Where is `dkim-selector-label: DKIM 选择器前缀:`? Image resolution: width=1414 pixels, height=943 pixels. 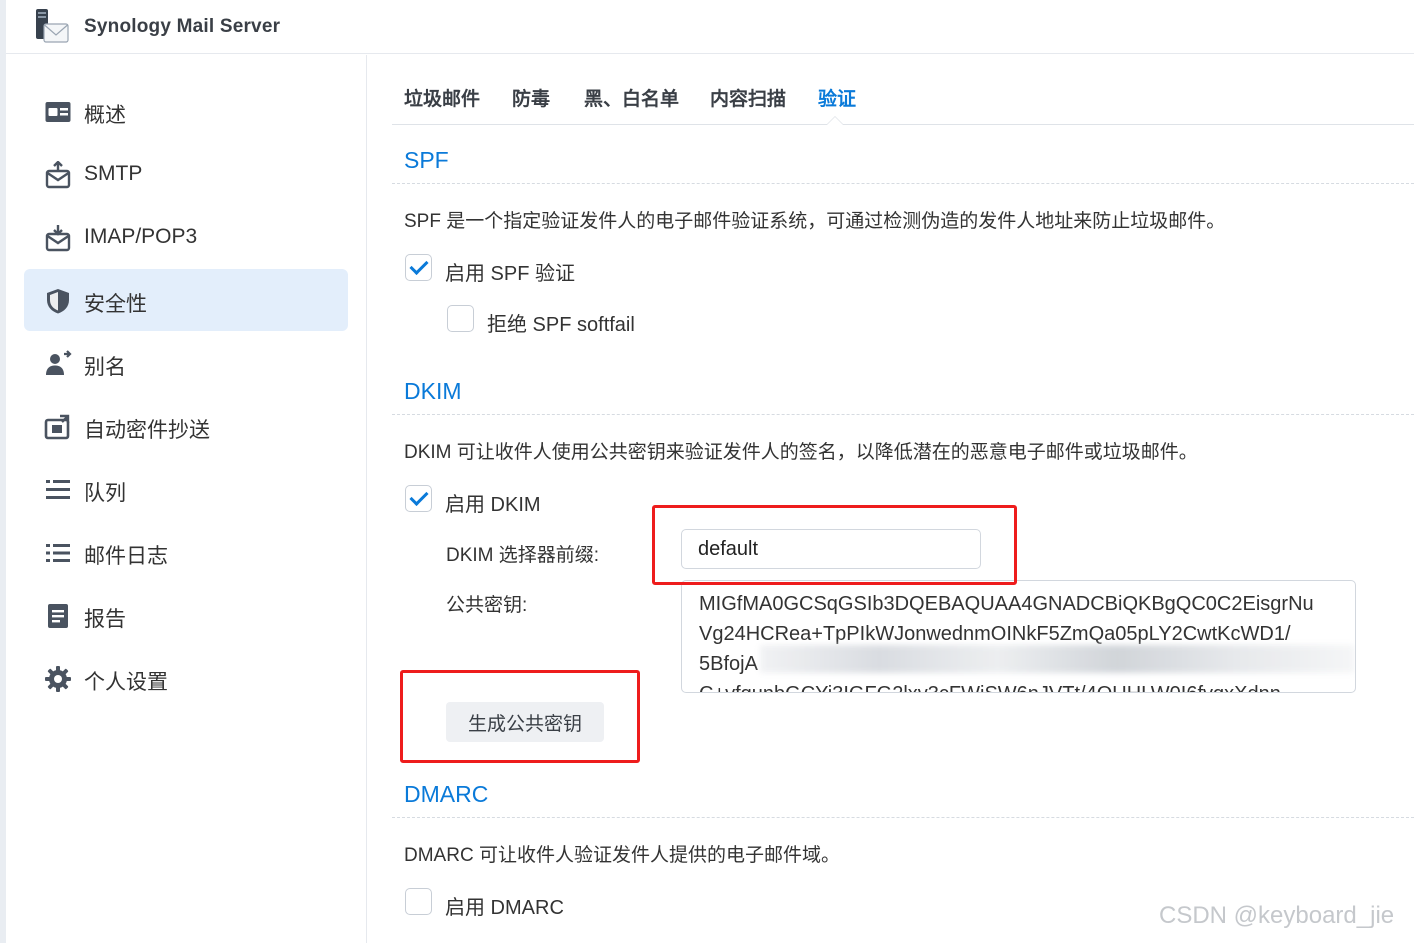 dkim-selector-label: DKIM 选择器前缀: is located at coordinates (523, 555).